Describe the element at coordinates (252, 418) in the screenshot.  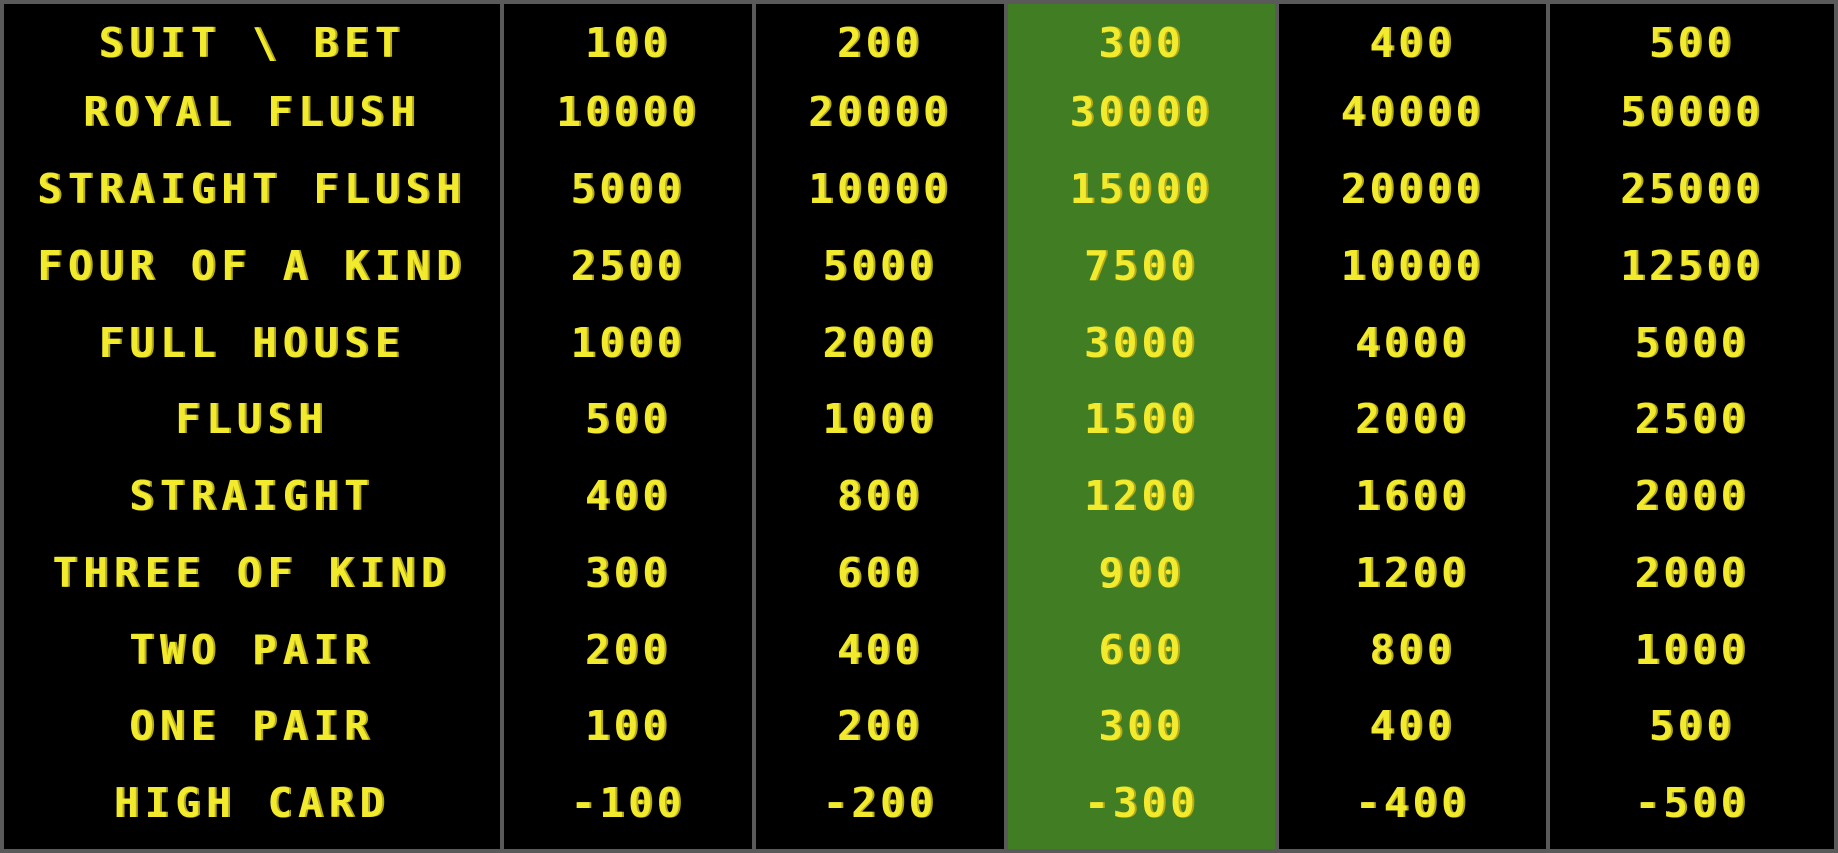
I see `hand-name-flush: FLUSH` at that location.